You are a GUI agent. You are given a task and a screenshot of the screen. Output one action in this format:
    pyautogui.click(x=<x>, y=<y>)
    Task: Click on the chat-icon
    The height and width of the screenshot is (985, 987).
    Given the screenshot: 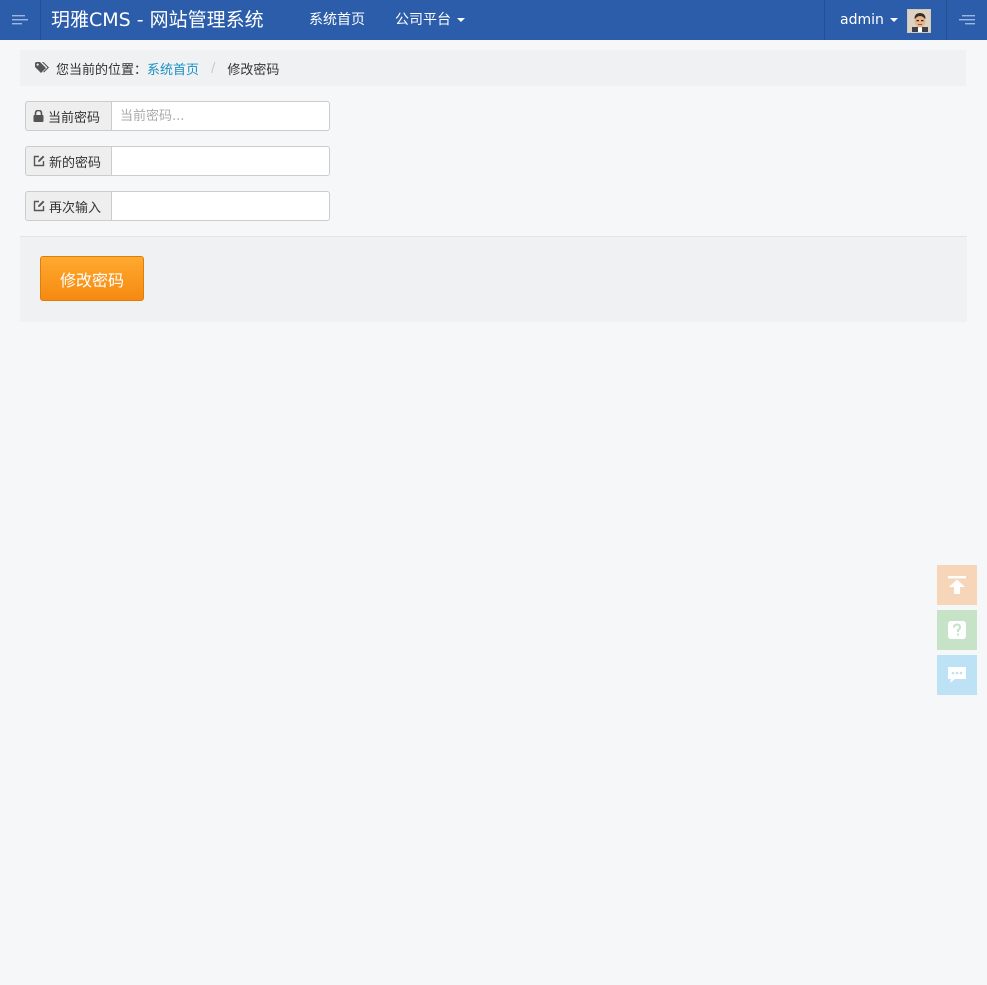 What is the action you would take?
    pyautogui.click(x=957, y=675)
    